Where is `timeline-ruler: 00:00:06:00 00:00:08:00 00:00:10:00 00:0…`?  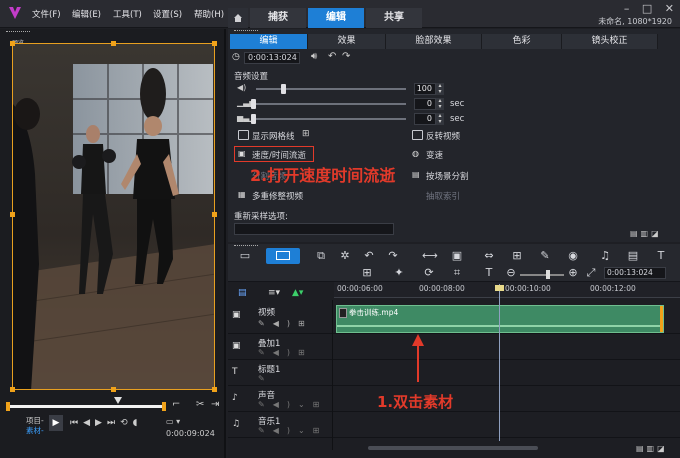
timeline-ruler: 00:00:06:00 00:00:08:00 00:00:10:00 00:0… is located at coordinates (507, 290).